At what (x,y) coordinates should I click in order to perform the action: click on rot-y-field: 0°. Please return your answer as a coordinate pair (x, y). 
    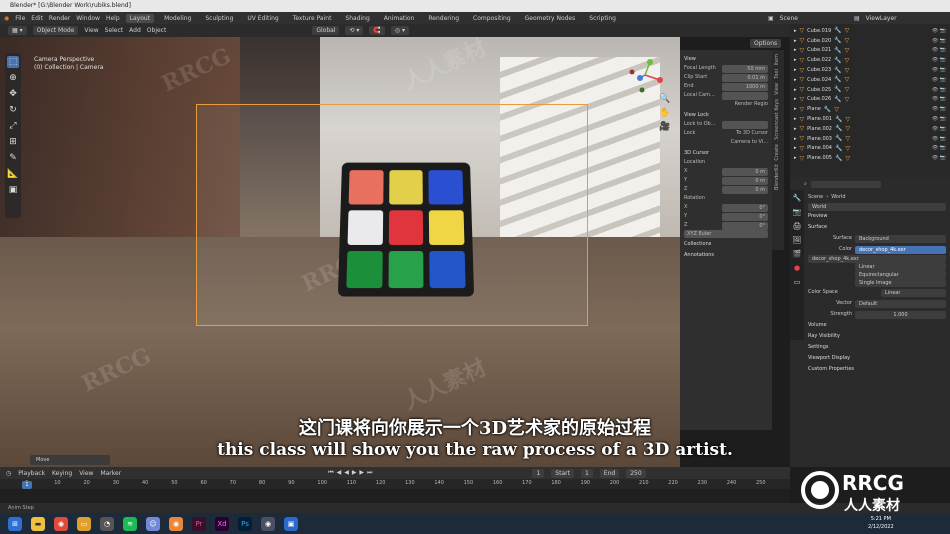
    Looking at the image, I should click on (745, 216).